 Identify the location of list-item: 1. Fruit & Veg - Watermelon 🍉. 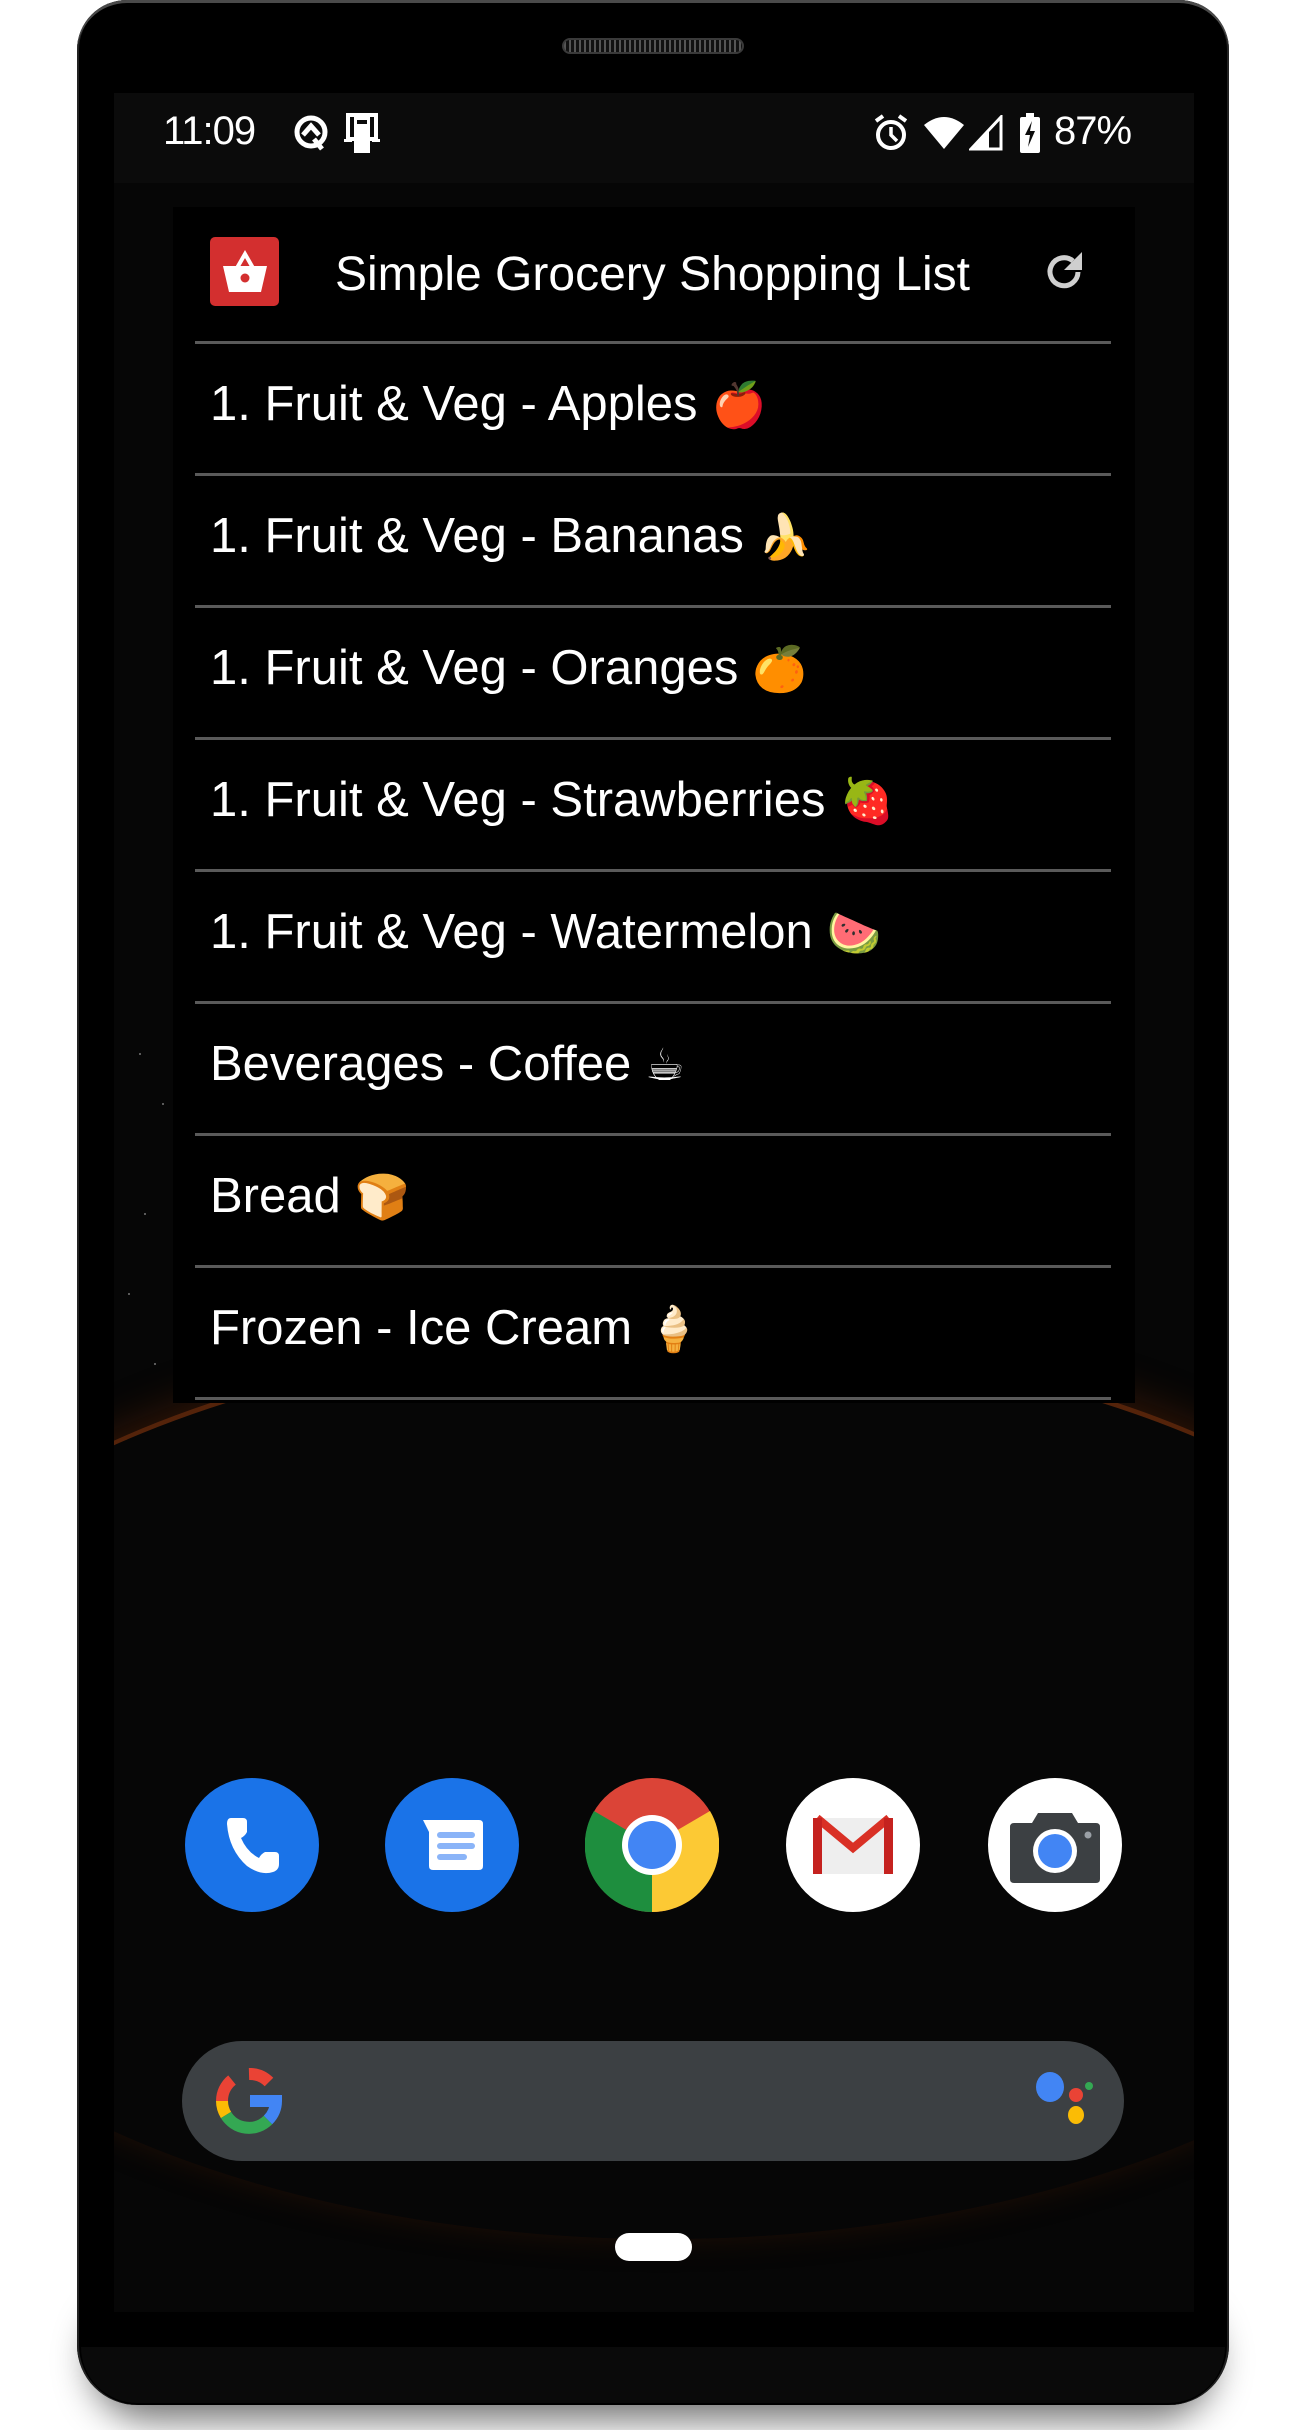
(653, 936).